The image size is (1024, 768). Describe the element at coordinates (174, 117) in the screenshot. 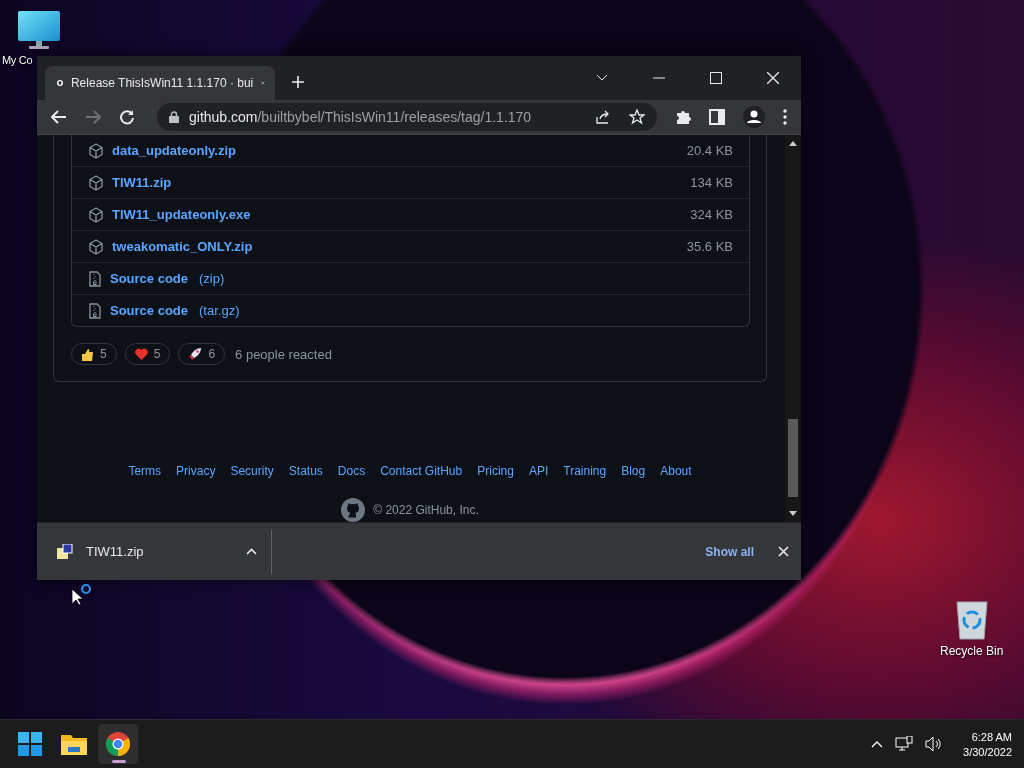

I see `lock-icon` at that location.